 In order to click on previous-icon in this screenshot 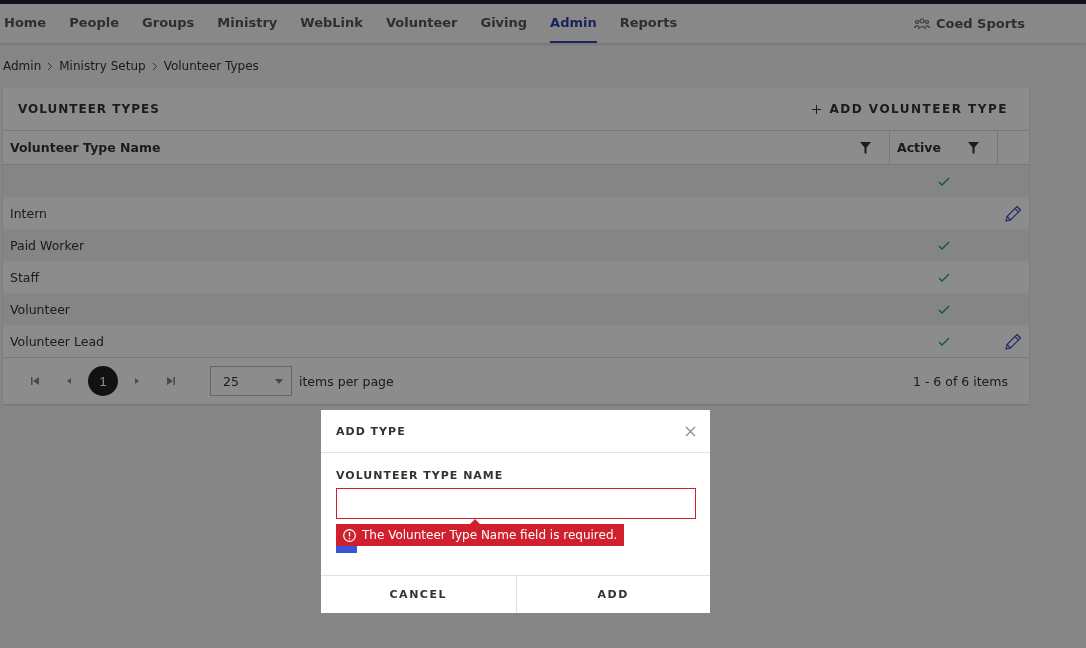, I will do `click(69, 381)`.